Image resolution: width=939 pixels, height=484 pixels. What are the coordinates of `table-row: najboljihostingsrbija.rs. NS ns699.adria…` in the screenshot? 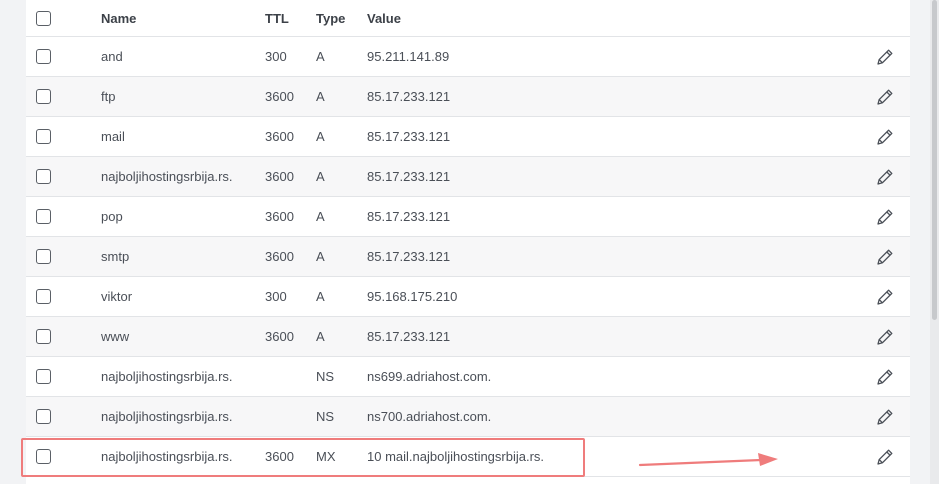 It's located at (468, 377).